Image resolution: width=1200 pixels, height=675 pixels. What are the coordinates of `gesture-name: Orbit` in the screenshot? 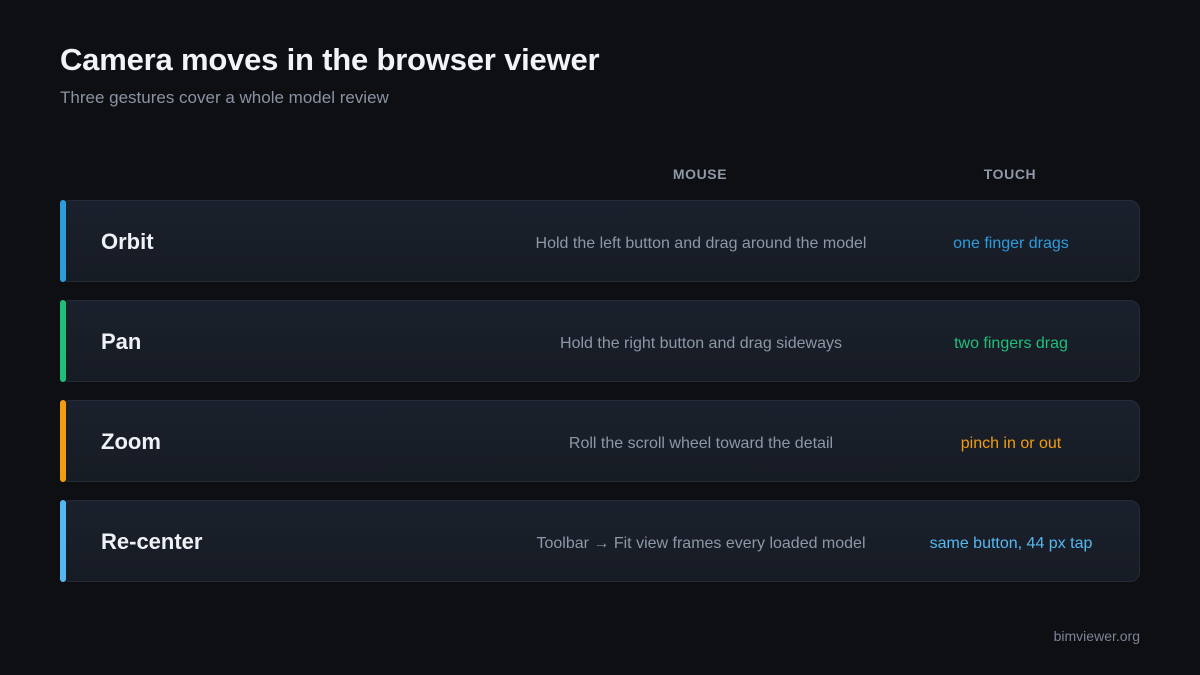 It's located at (127, 241).